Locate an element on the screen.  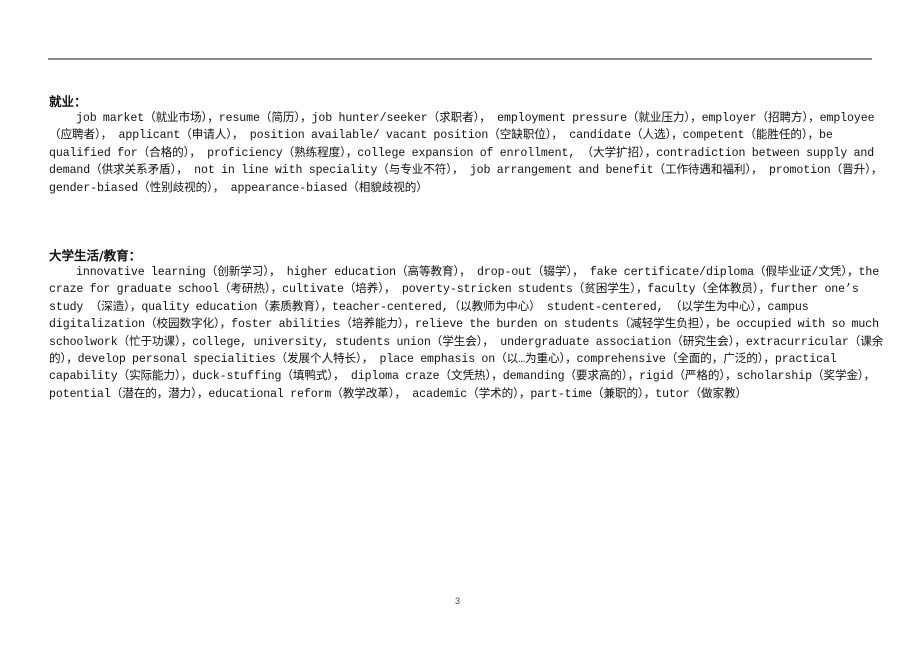
section-heading: 大学生活/教育： is located at coordinates (95, 255).